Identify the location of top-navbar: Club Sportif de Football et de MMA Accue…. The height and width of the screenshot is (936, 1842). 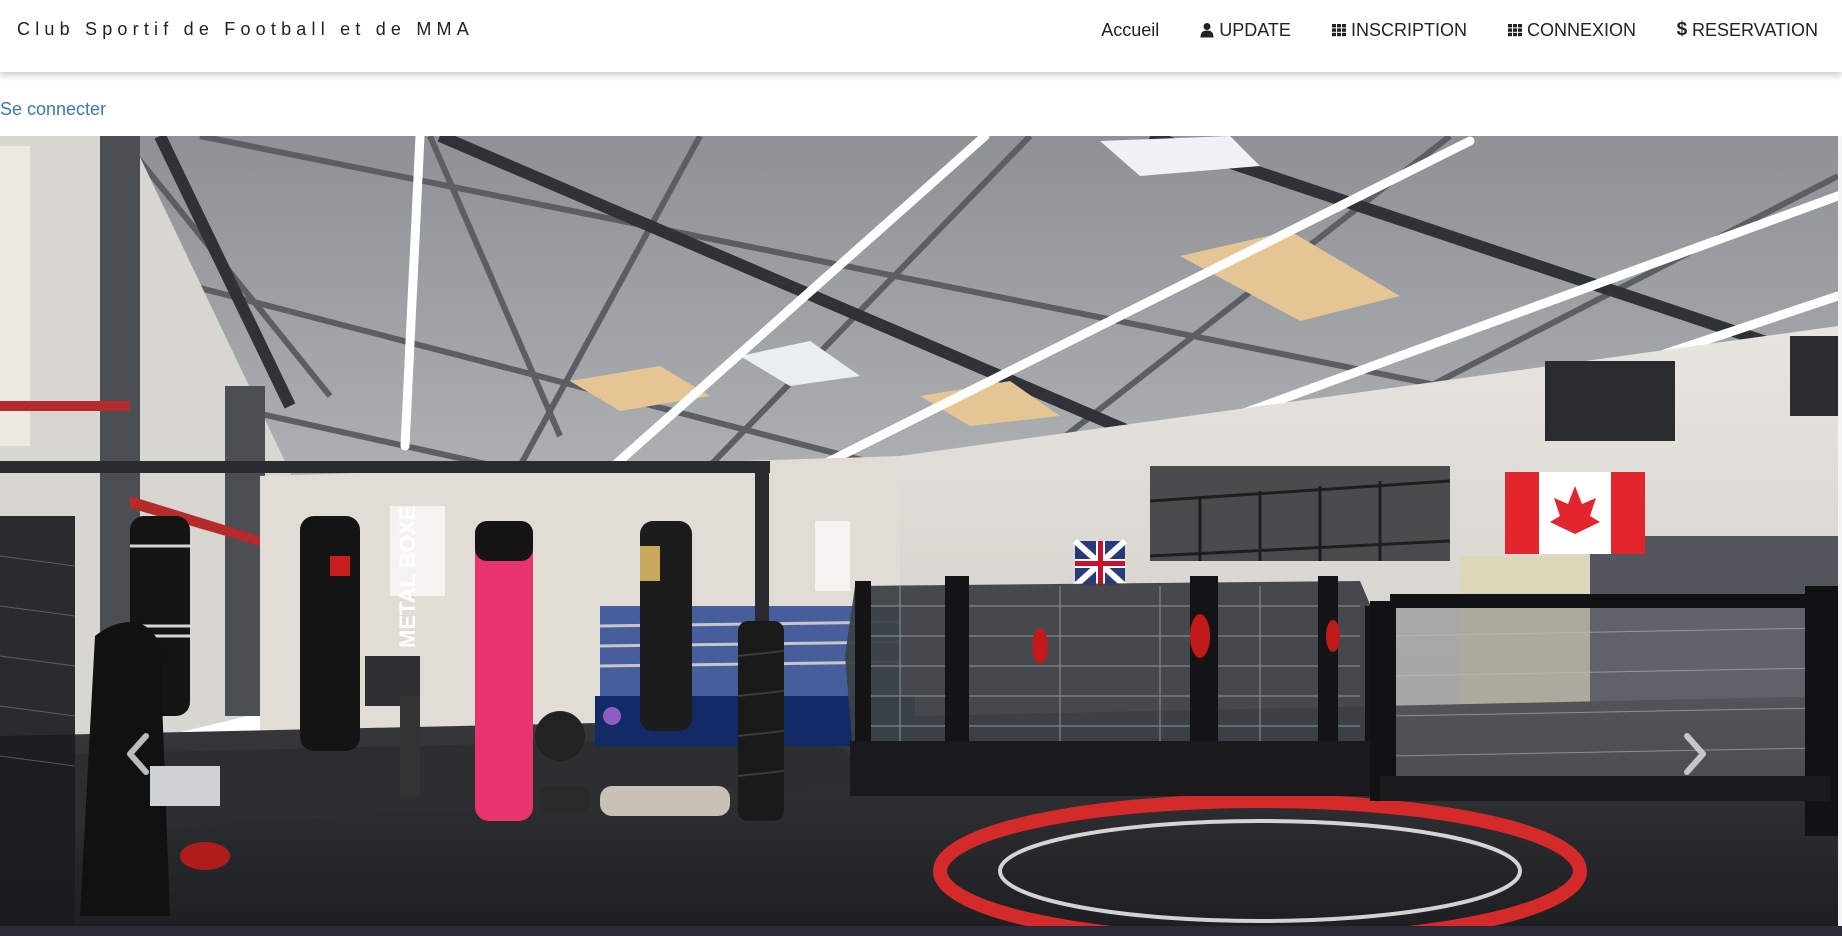
(921, 36).